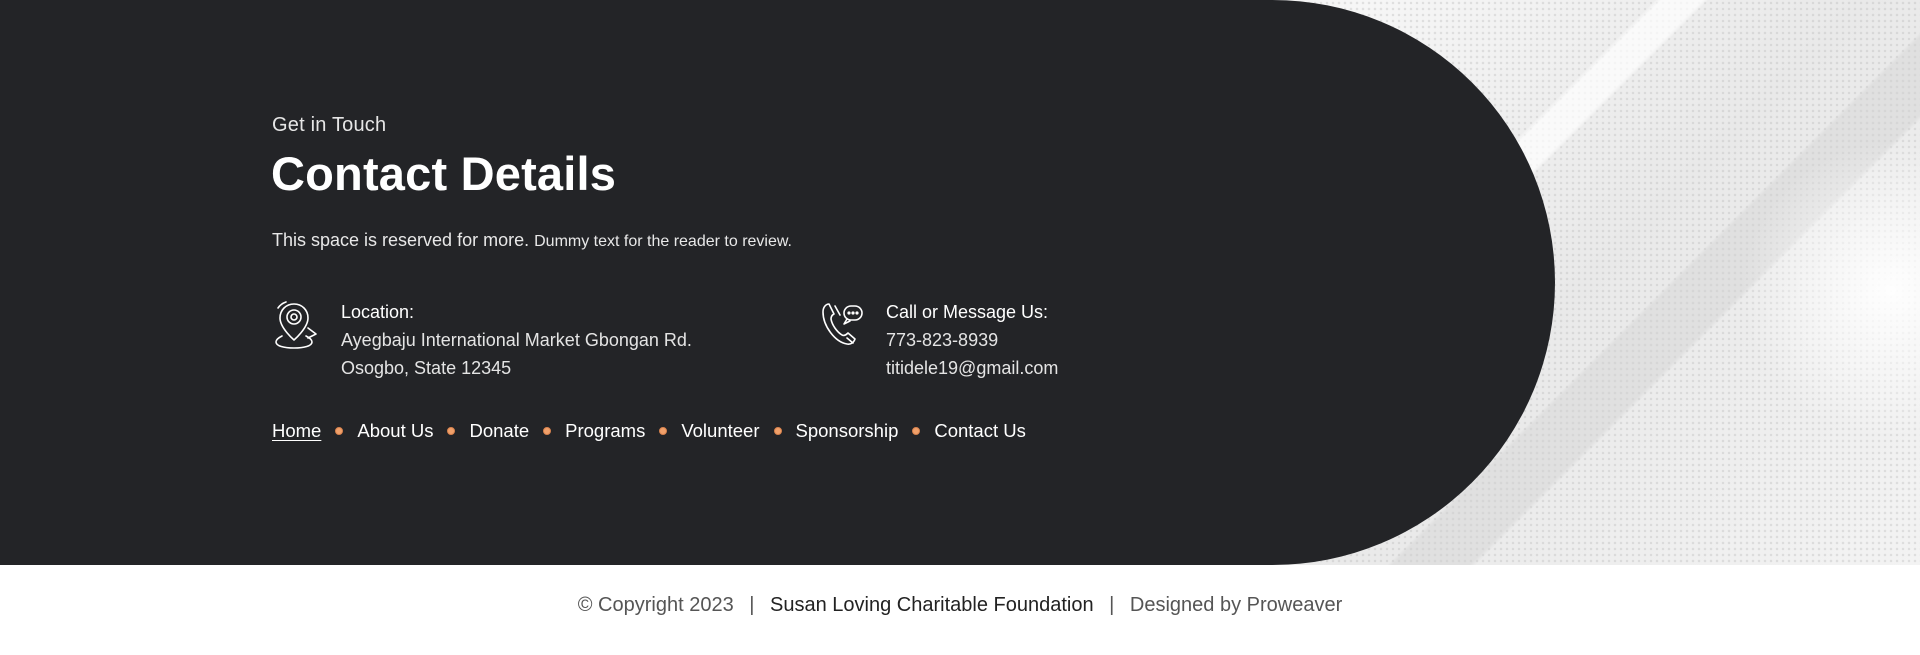 Image resolution: width=1920 pixels, height=655 pixels. What do you see at coordinates (980, 431) in the screenshot?
I see `nav-contact-us: Contact Us` at bounding box center [980, 431].